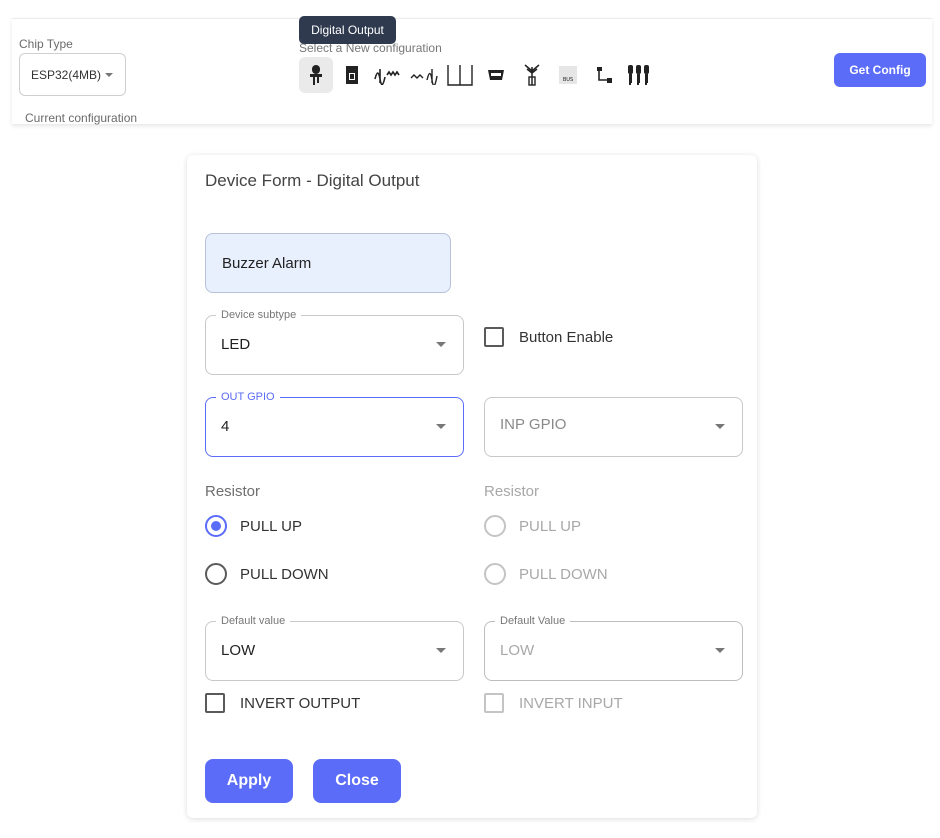 Image resolution: width=940 pixels, height=838 pixels. What do you see at coordinates (566, 337) in the screenshot?
I see `button-enable-label: Button Enable` at bounding box center [566, 337].